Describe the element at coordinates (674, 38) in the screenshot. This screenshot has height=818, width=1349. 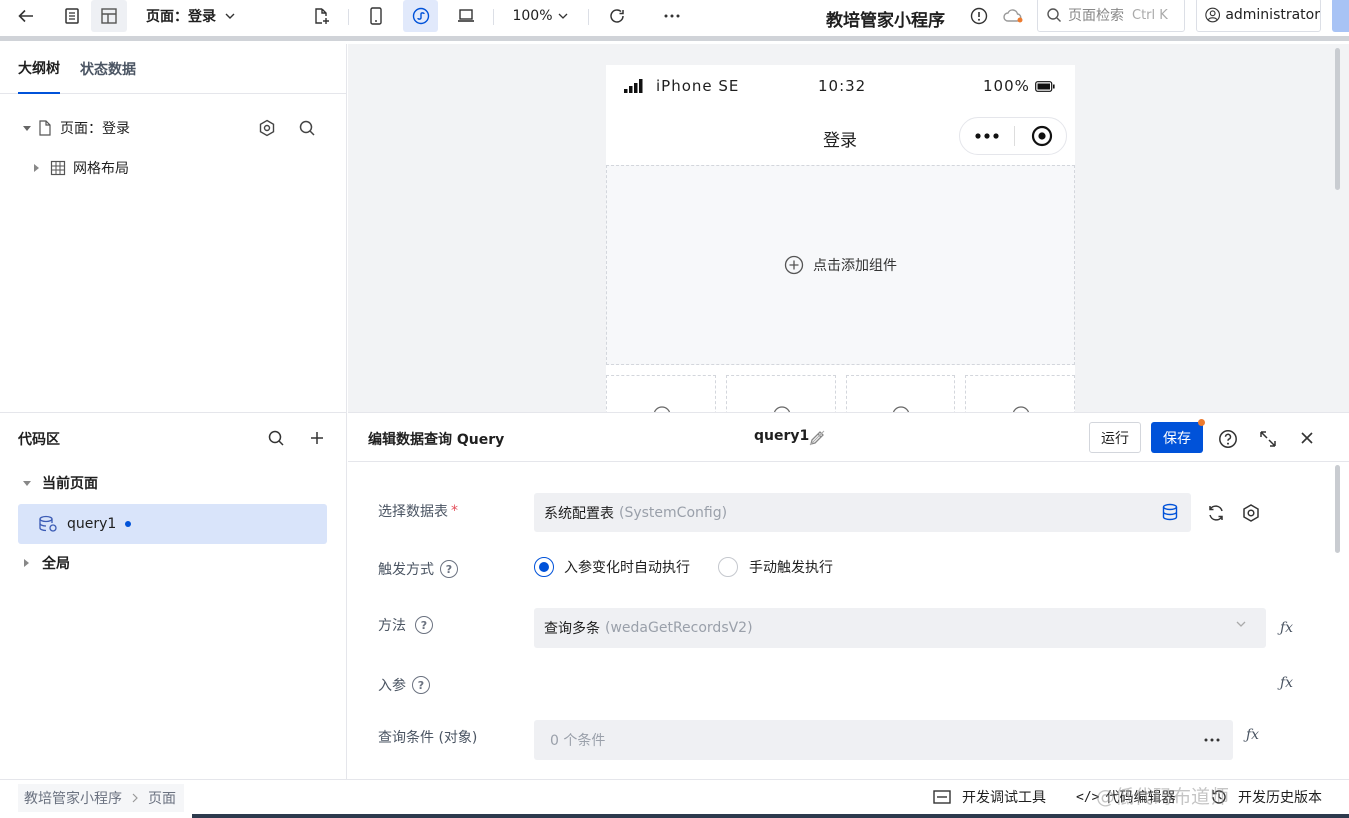
I see `divider-bar` at that location.